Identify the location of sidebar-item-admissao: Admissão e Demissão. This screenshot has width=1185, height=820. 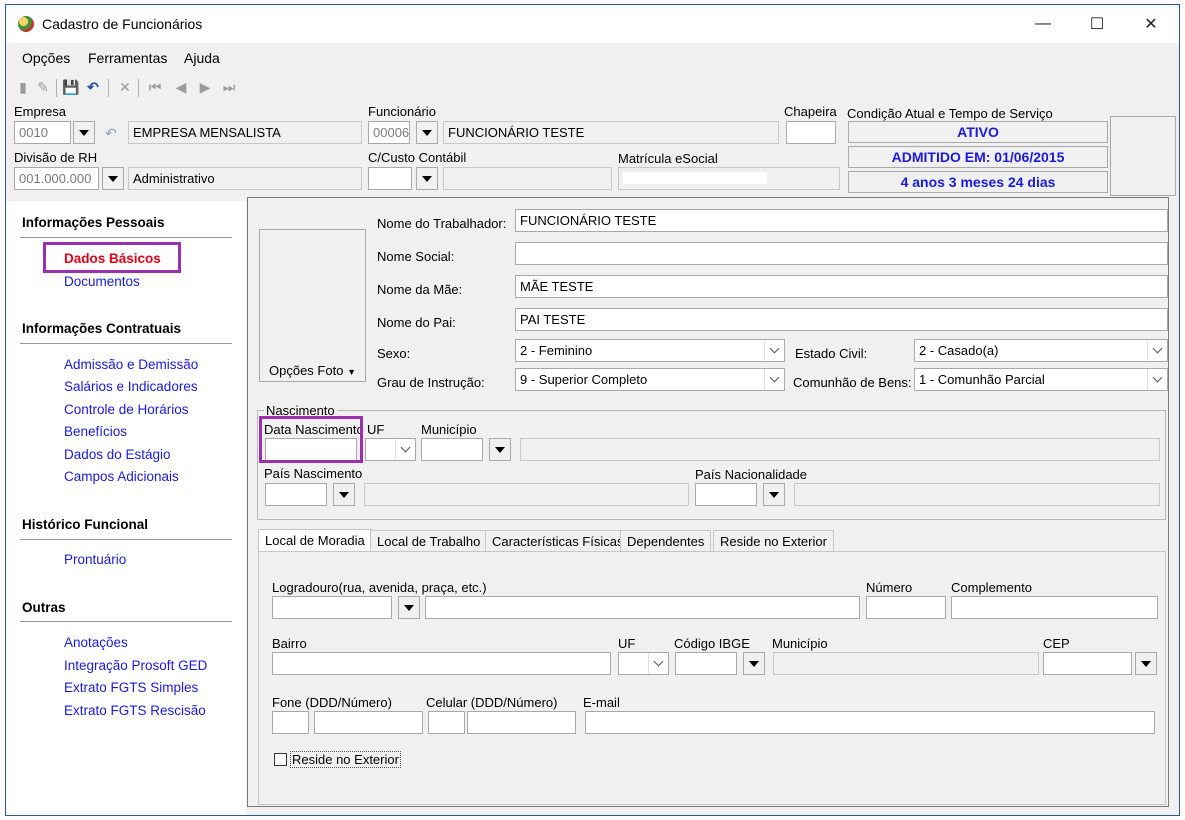
(131, 364).